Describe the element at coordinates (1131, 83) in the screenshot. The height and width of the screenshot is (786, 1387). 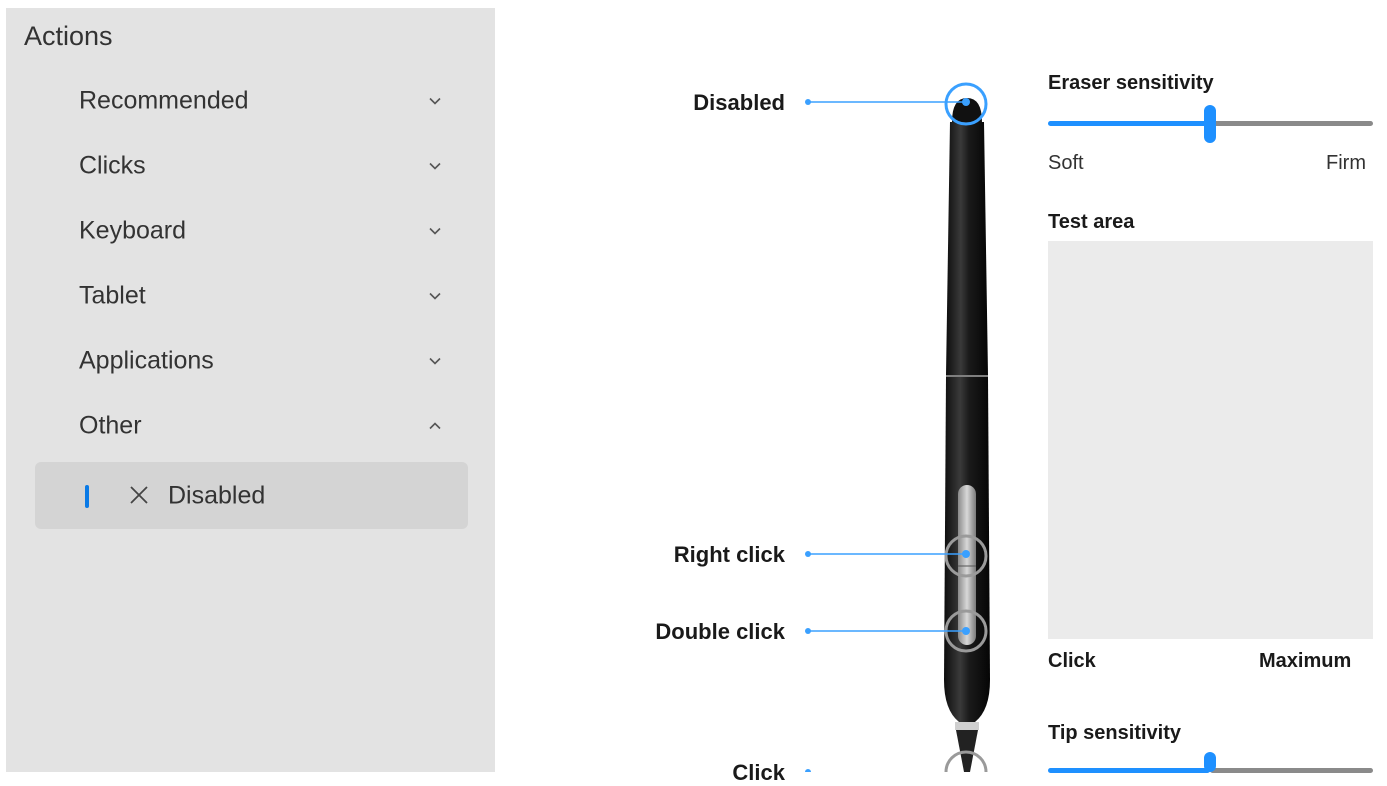
I see `eraser-sensitivity-title: Eraser sensitivity` at that location.